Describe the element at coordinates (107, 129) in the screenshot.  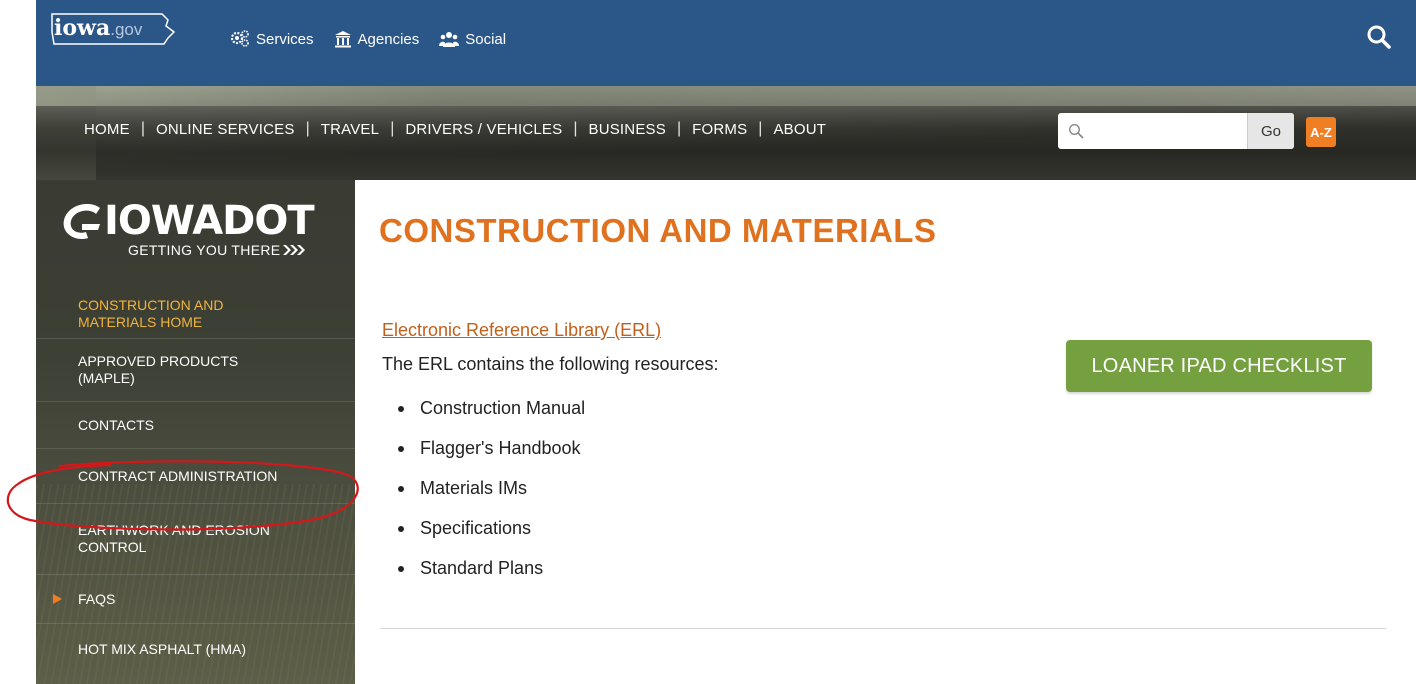
I see `main-nav-home: HOME` at that location.